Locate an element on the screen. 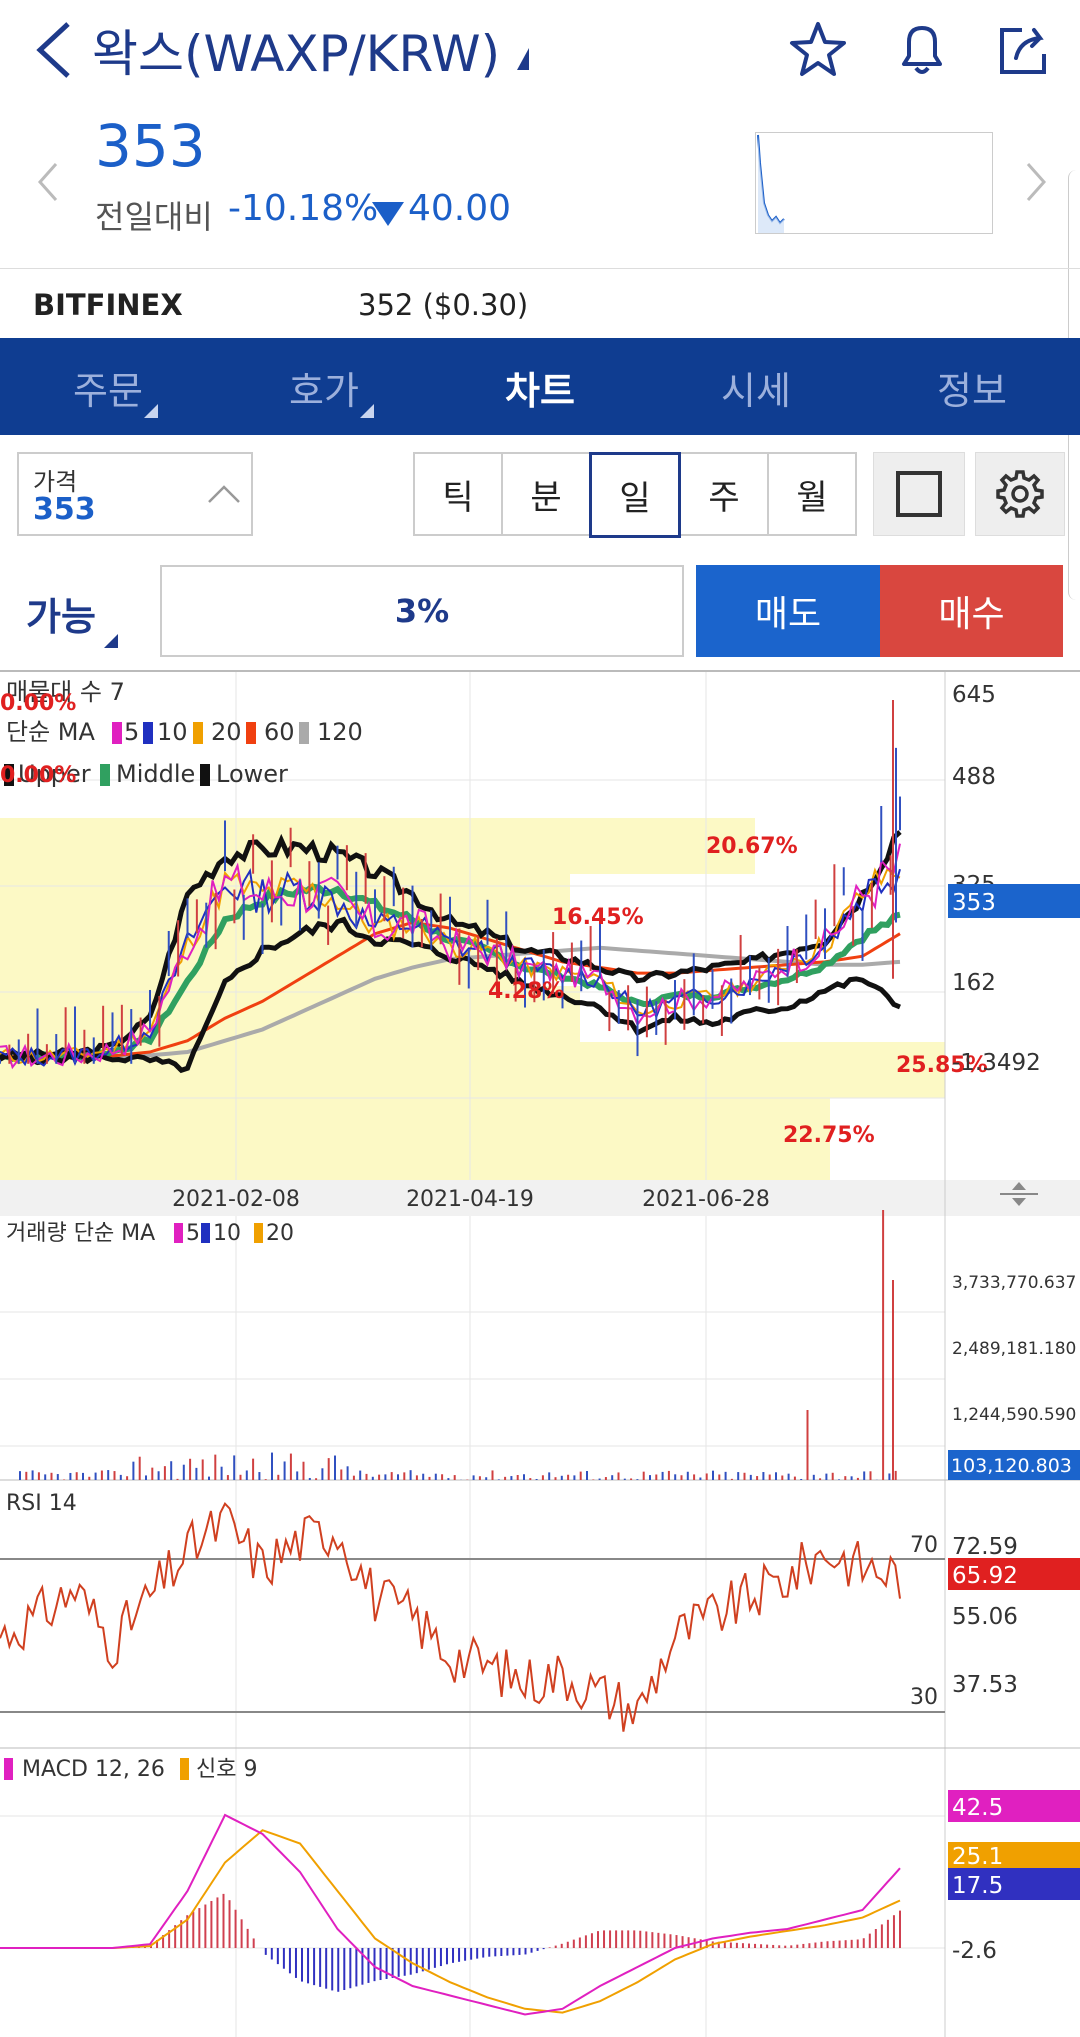  macd-swatch is located at coordinates (8, 1769).